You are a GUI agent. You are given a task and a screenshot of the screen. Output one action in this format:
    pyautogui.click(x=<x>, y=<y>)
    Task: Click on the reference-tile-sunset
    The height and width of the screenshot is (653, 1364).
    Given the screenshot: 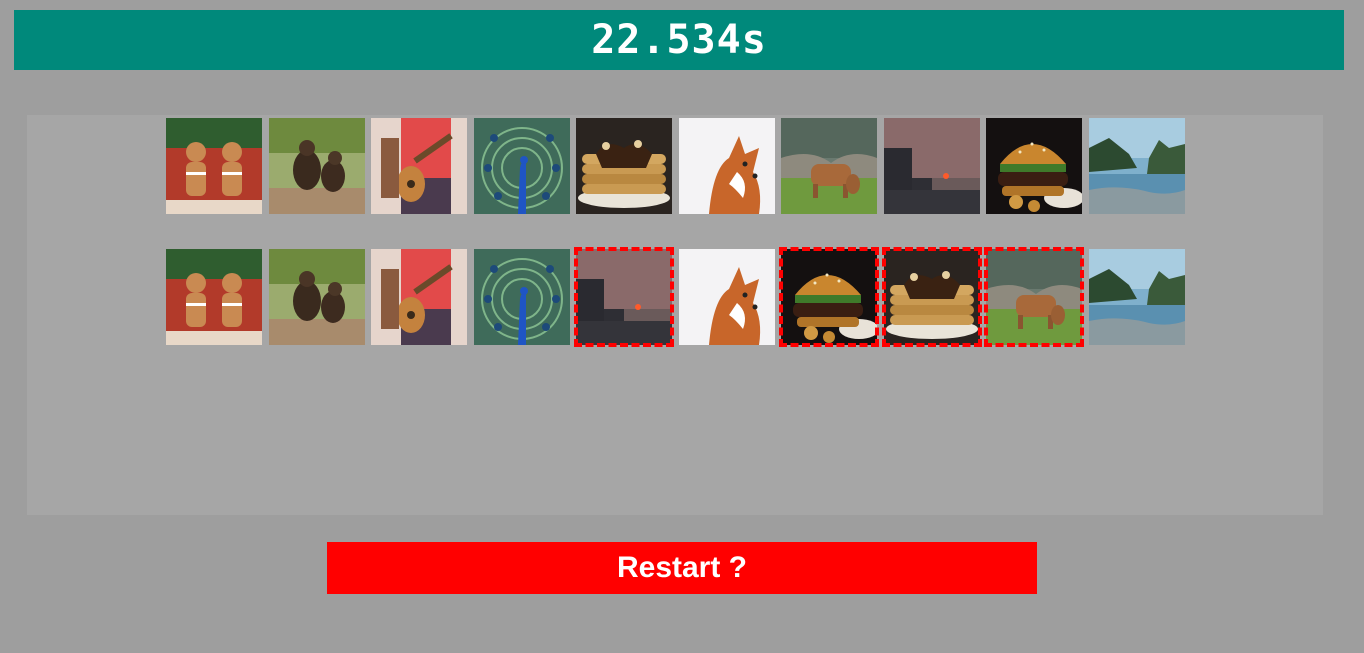 What is the action you would take?
    pyautogui.click(x=931, y=166)
    